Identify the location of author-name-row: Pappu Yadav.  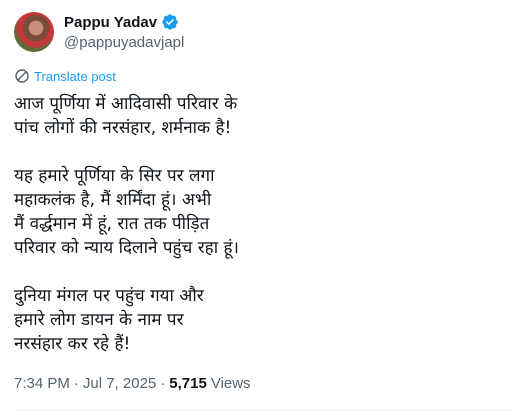
(121, 22).